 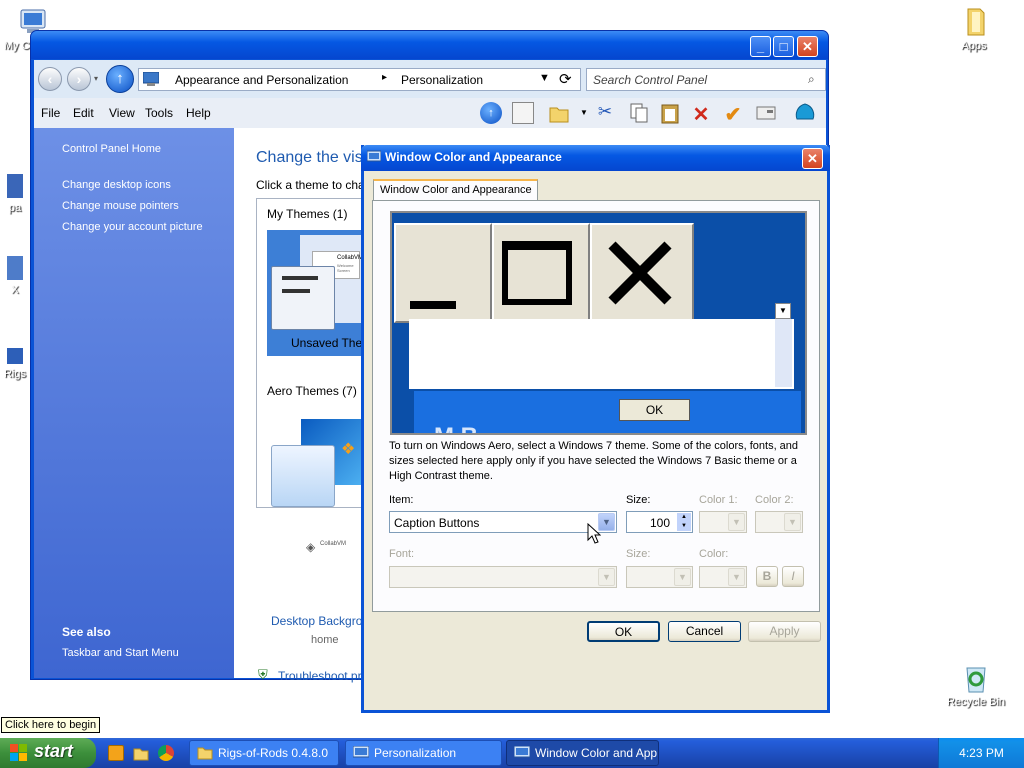 I want to click on shortcut-icon, so click(x=15, y=269).